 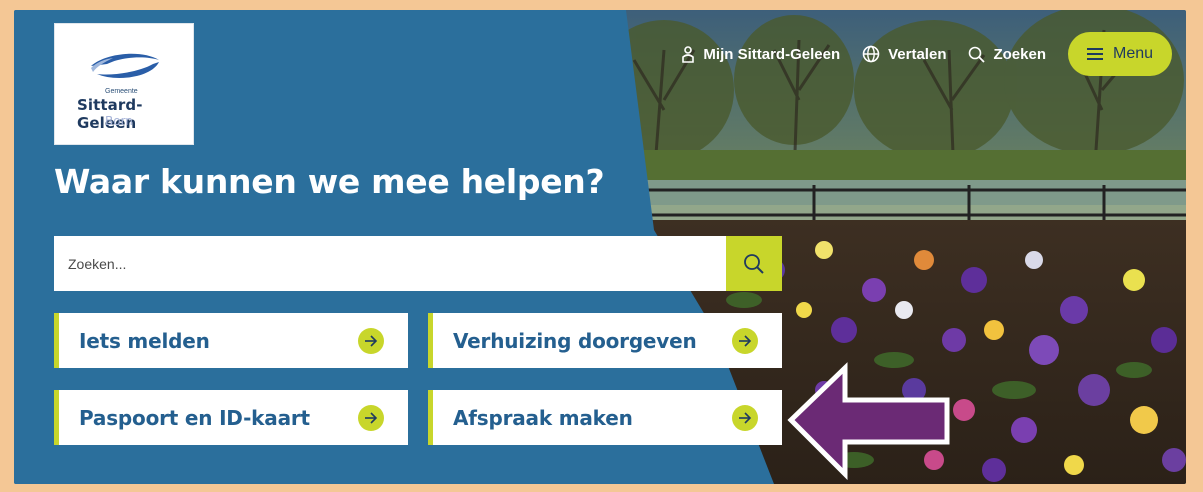 What do you see at coordinates (1133, 53) in the screenshot?
I see `menu-label: Menu` at bounding box center [1133, 53].